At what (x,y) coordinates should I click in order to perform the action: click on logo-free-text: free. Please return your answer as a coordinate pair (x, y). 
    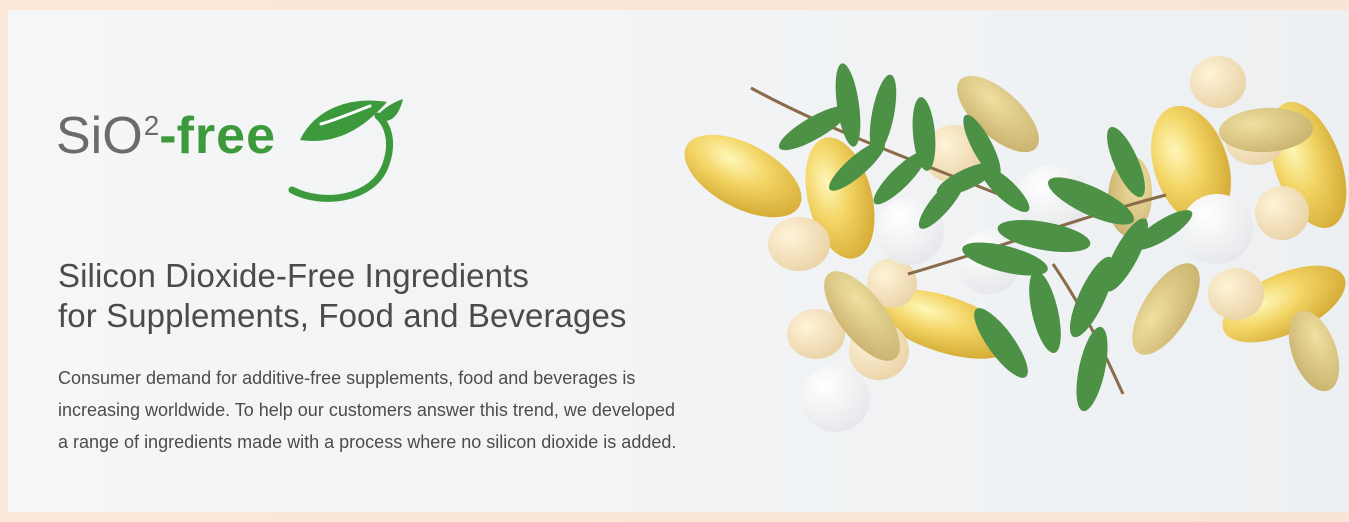
    Looking at the image, I should click on (226, 136).